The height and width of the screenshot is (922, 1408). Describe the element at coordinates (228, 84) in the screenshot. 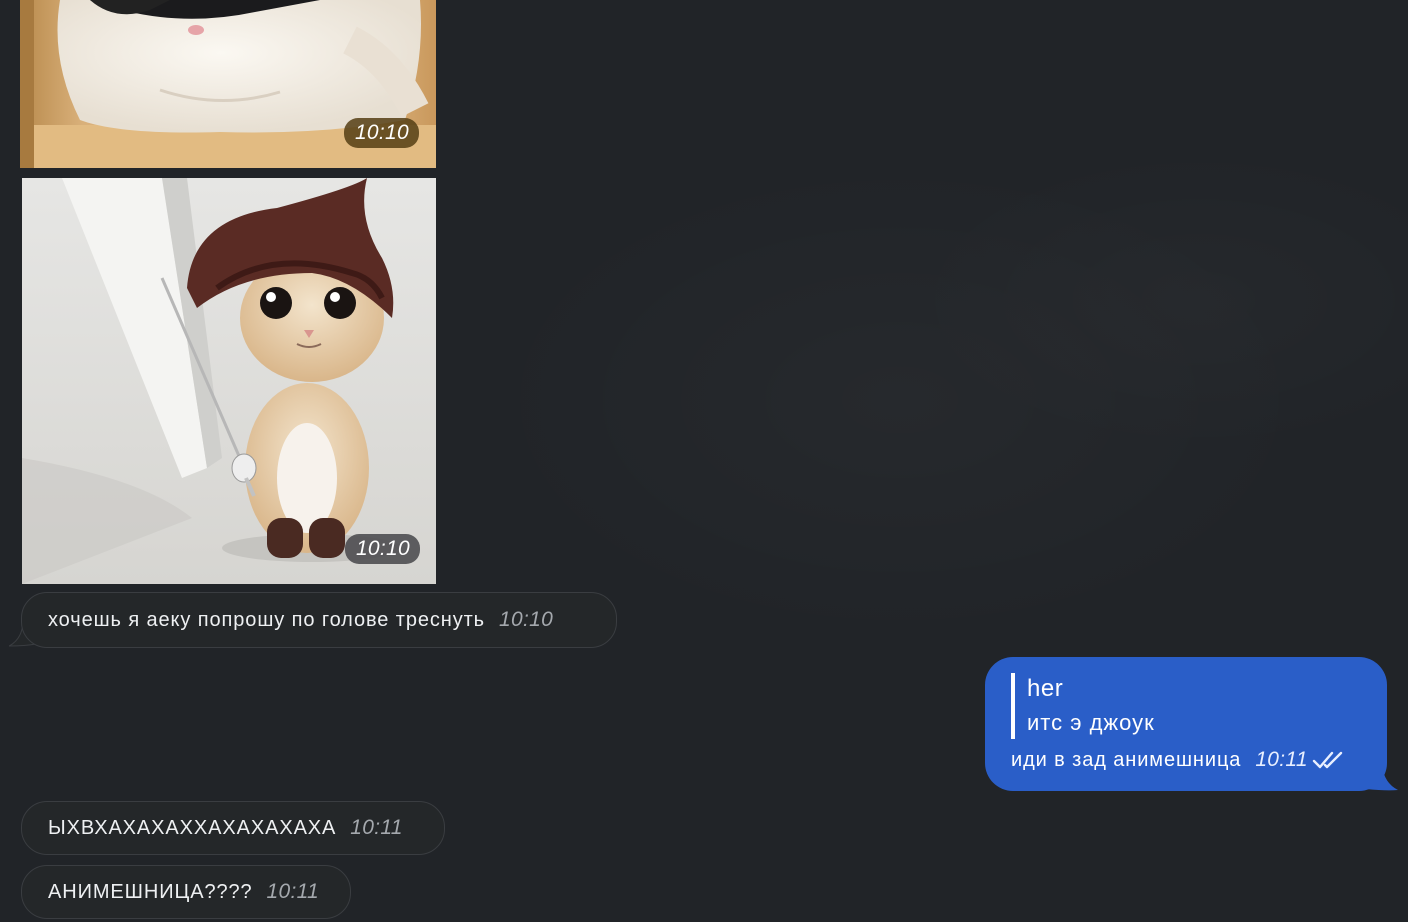

I see `photo-message-cat-sunglasses: 10:10` at that location.